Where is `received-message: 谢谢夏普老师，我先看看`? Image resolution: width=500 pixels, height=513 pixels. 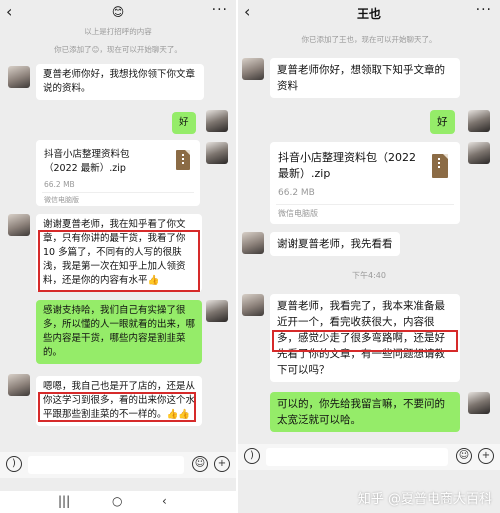 received-message: 谢谢夏普老师，我先看看 is located at coordinates (335, 244).